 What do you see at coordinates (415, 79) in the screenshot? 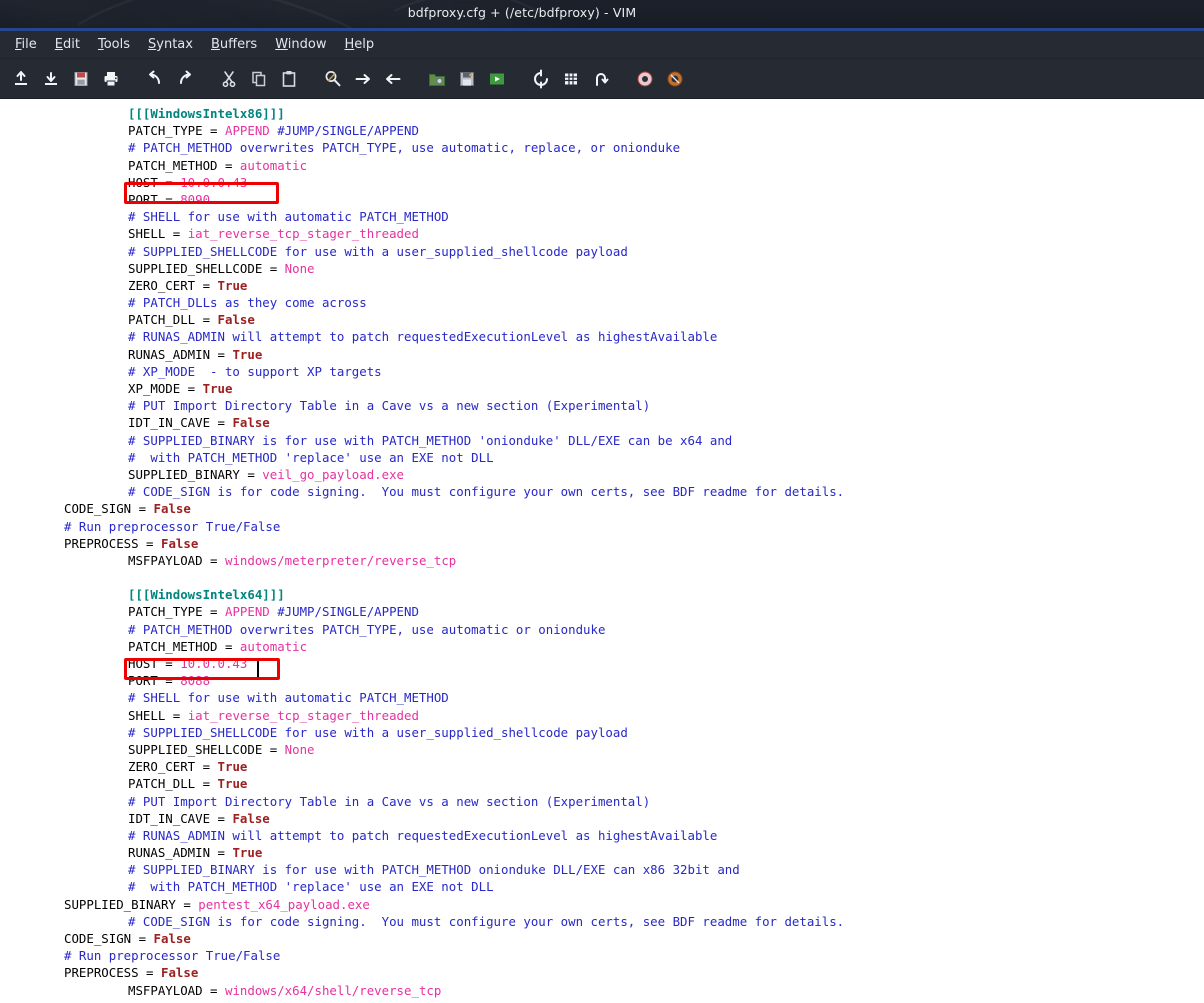
I see `toolbar-separator` at bounding box center [415, 79].